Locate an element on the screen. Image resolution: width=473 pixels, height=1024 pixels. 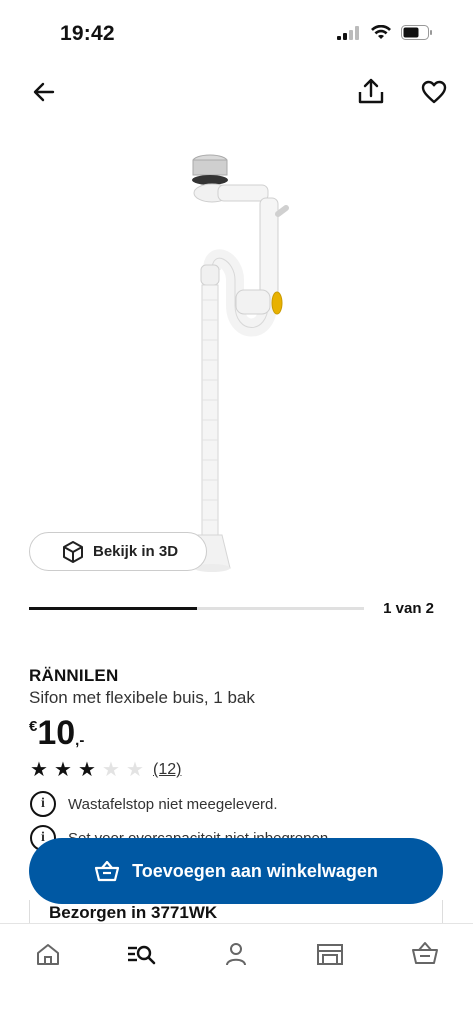
share-icon is located at coordinates (371, 91).